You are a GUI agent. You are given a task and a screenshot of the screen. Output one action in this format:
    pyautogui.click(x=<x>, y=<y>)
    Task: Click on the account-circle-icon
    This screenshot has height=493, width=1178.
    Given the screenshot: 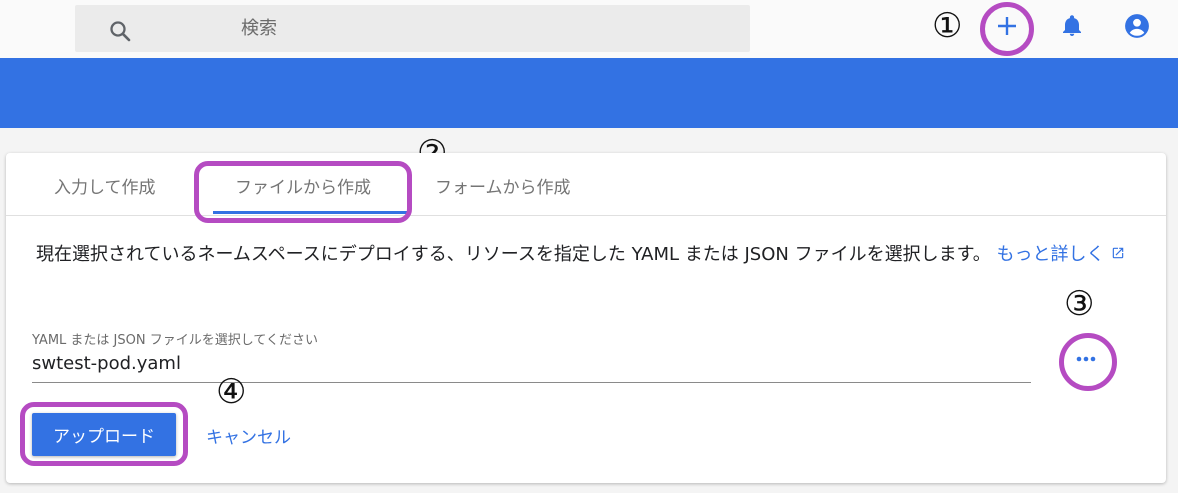 What is the action you would take?
    pyautogui.click(x=1137, y=28)
    